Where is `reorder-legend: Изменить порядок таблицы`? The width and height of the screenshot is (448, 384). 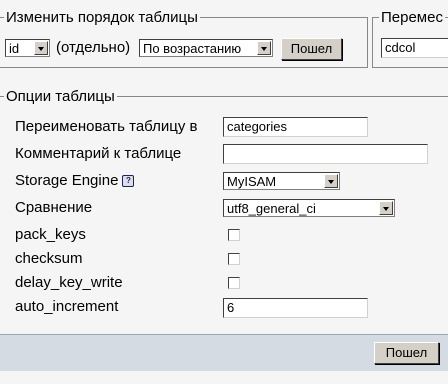 reorder-legend: Изменить порядок таблицы is located at coordinates (102, 17).